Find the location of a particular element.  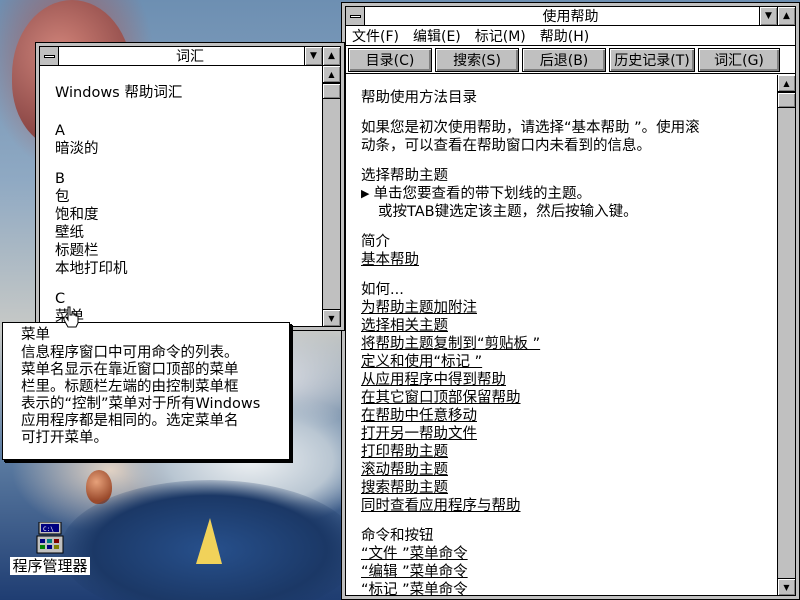

glossary-letter: B is located at coordinates (60, 179).